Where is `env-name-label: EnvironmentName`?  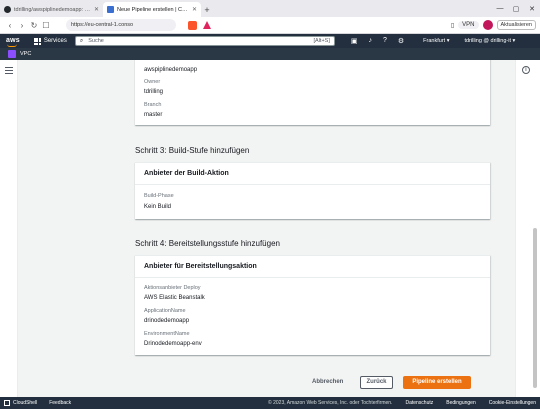
env-name-label: EnvironmentName is located at coordinates (167, 334).